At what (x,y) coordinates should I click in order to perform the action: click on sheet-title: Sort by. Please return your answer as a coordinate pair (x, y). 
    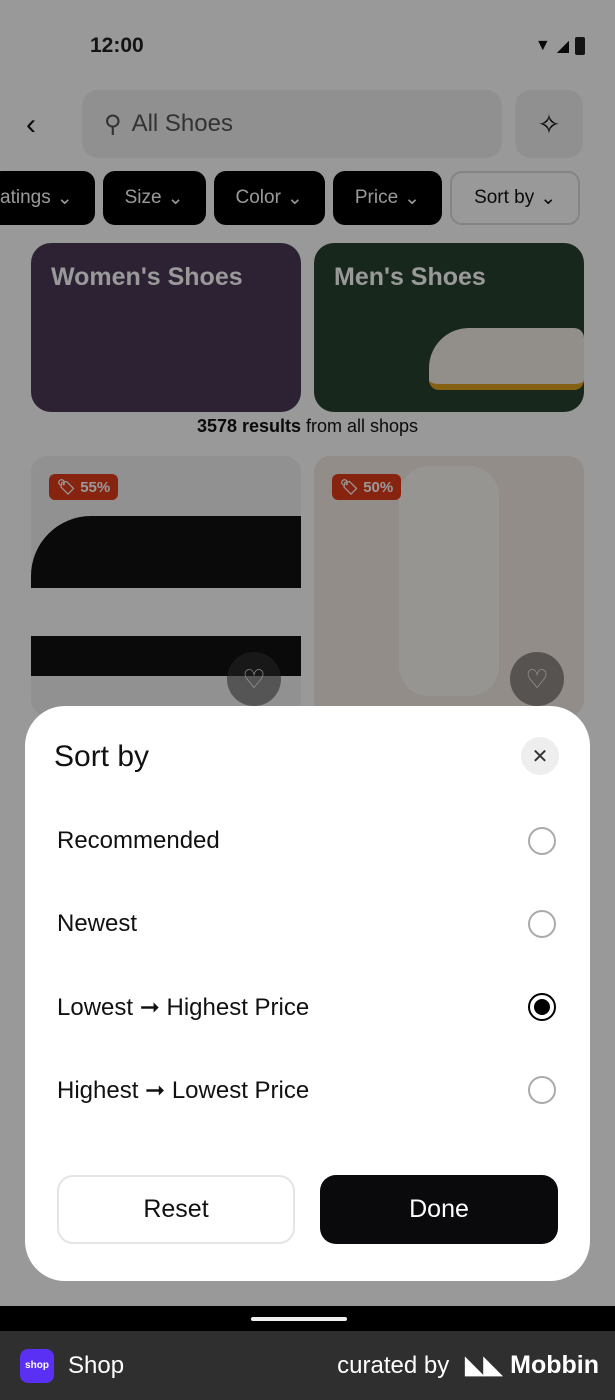
    Looking at the image, I should click on (102, 756).